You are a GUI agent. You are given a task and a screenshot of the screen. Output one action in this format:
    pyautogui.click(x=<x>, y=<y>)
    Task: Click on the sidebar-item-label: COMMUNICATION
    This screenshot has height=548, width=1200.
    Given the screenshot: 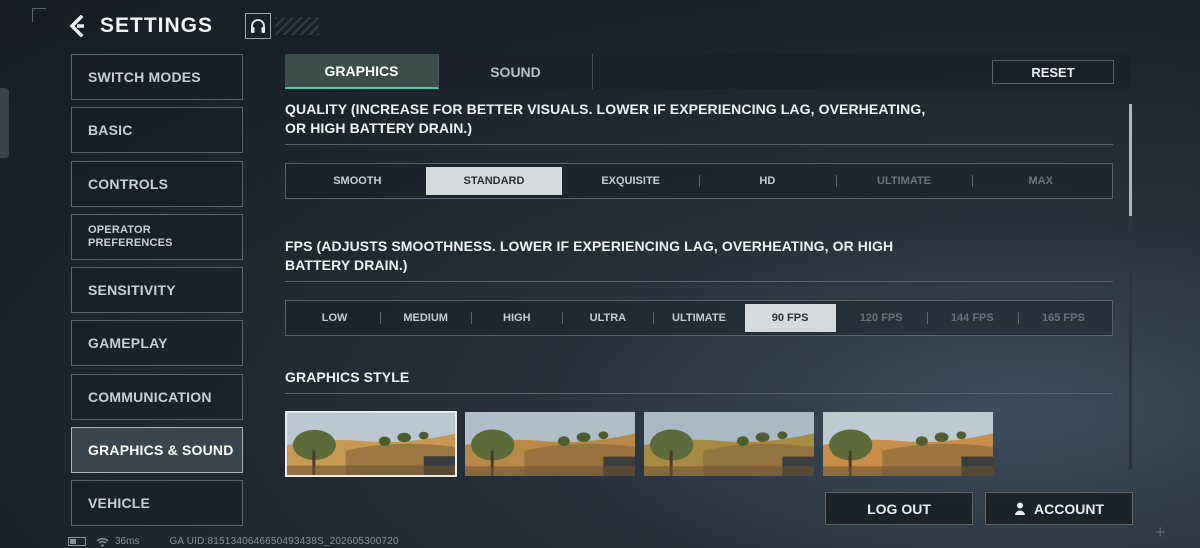 What is the action you would take?
    pyautogui.click(x=150, y=396)
    